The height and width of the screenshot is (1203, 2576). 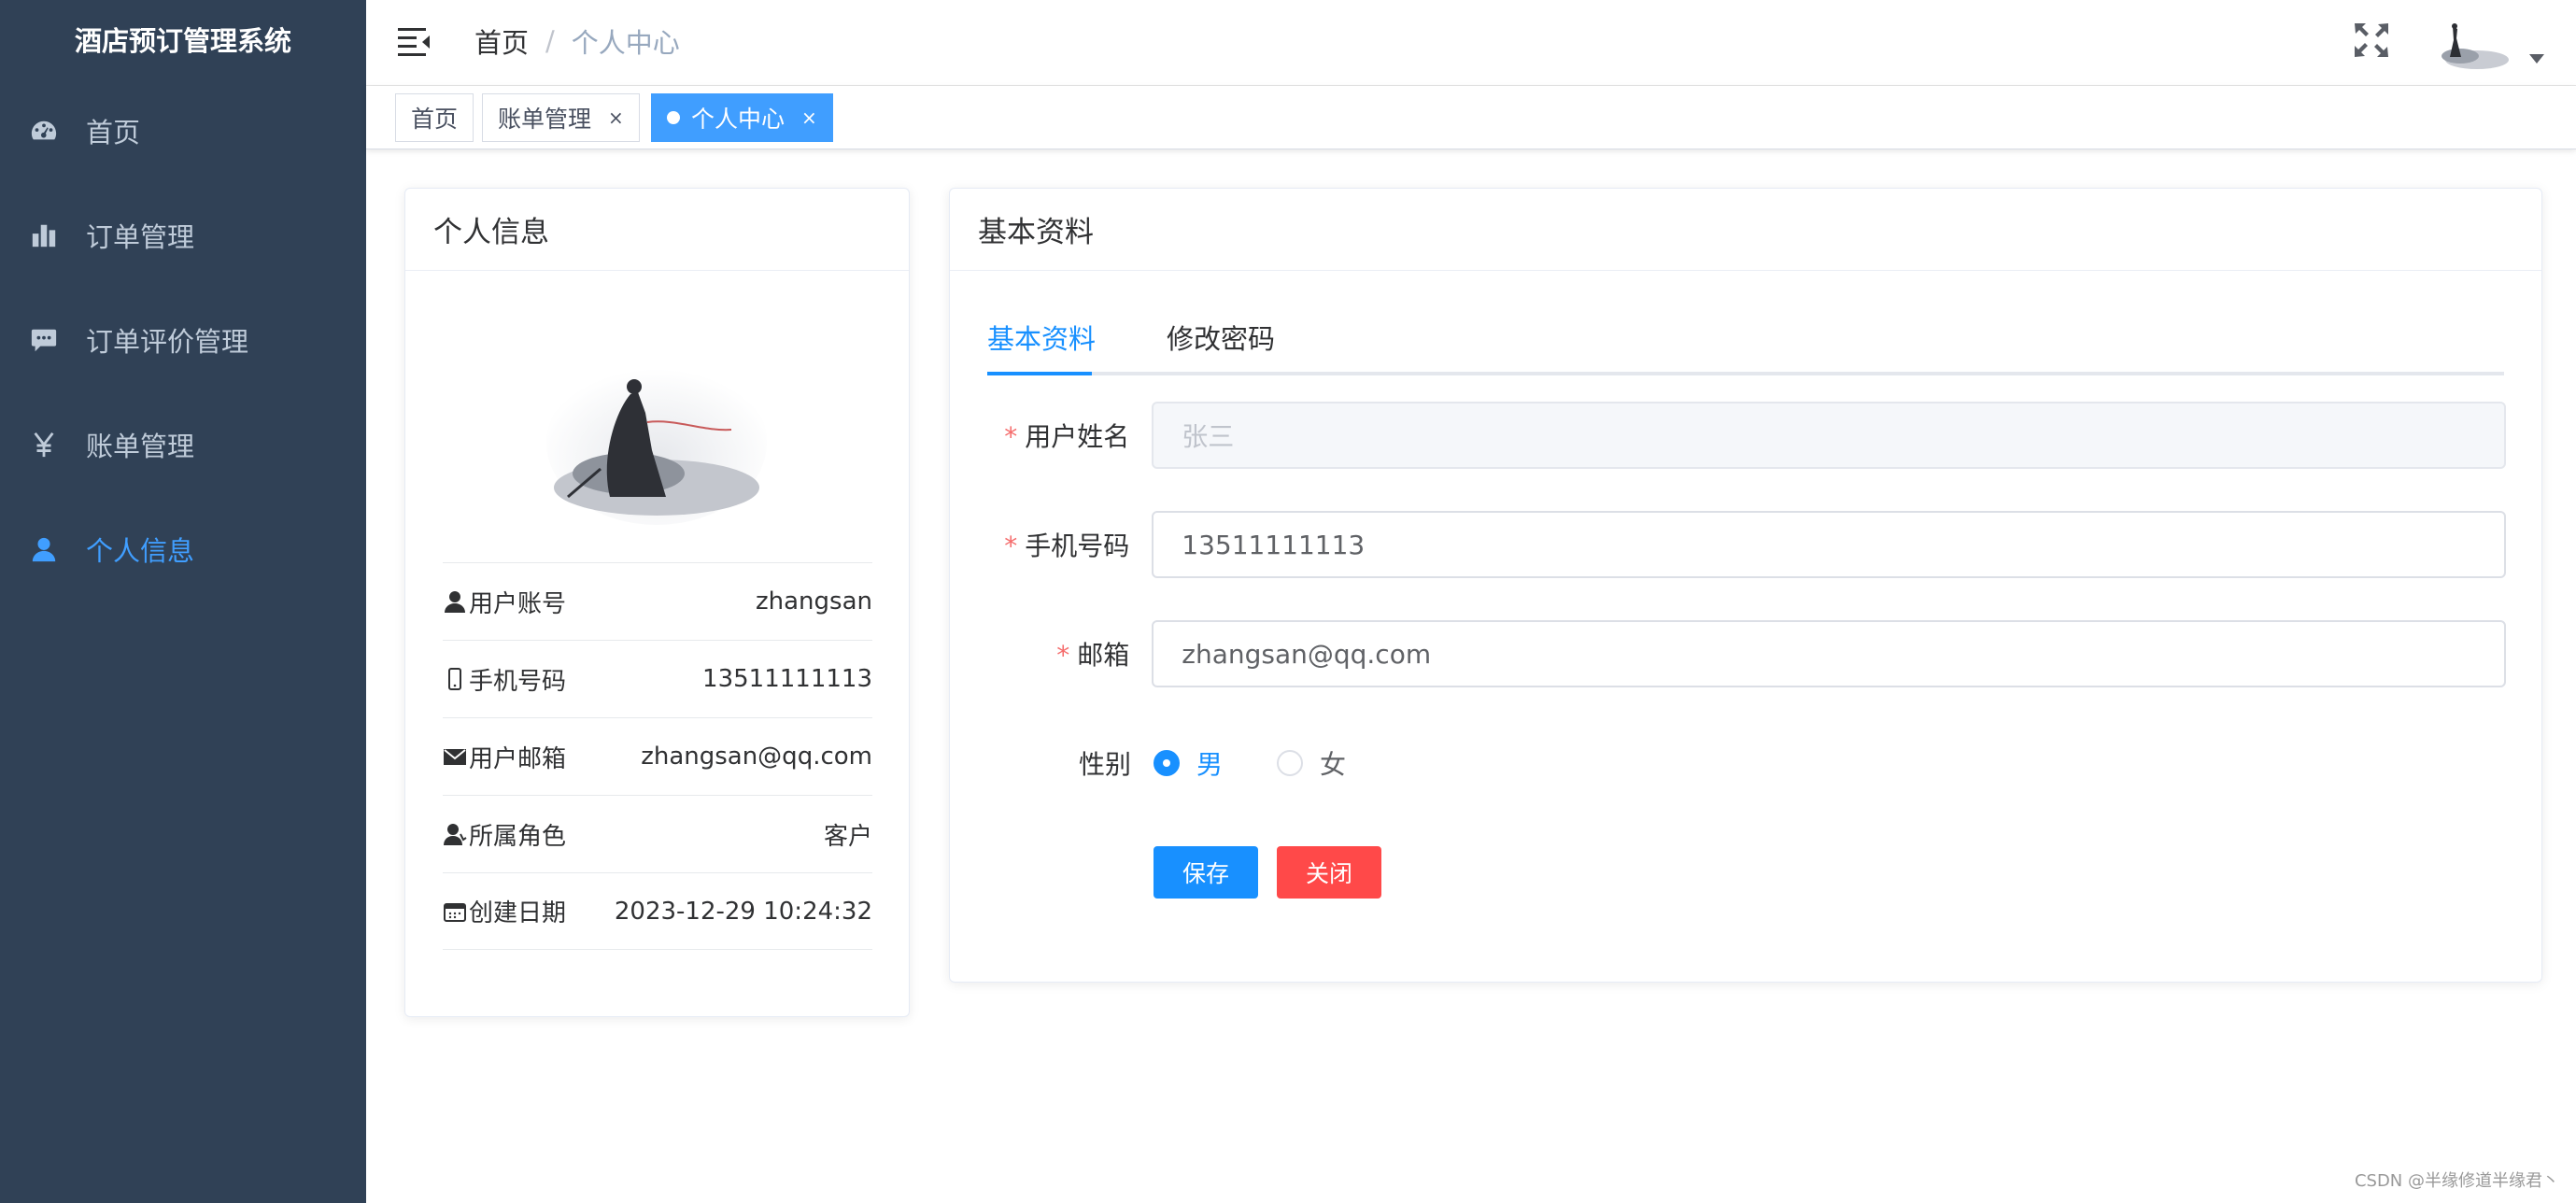 What do you see at coordinates (1104, 764) in the screenshot?
I see `form-label: 性别` at bounding box center [1104, 764].